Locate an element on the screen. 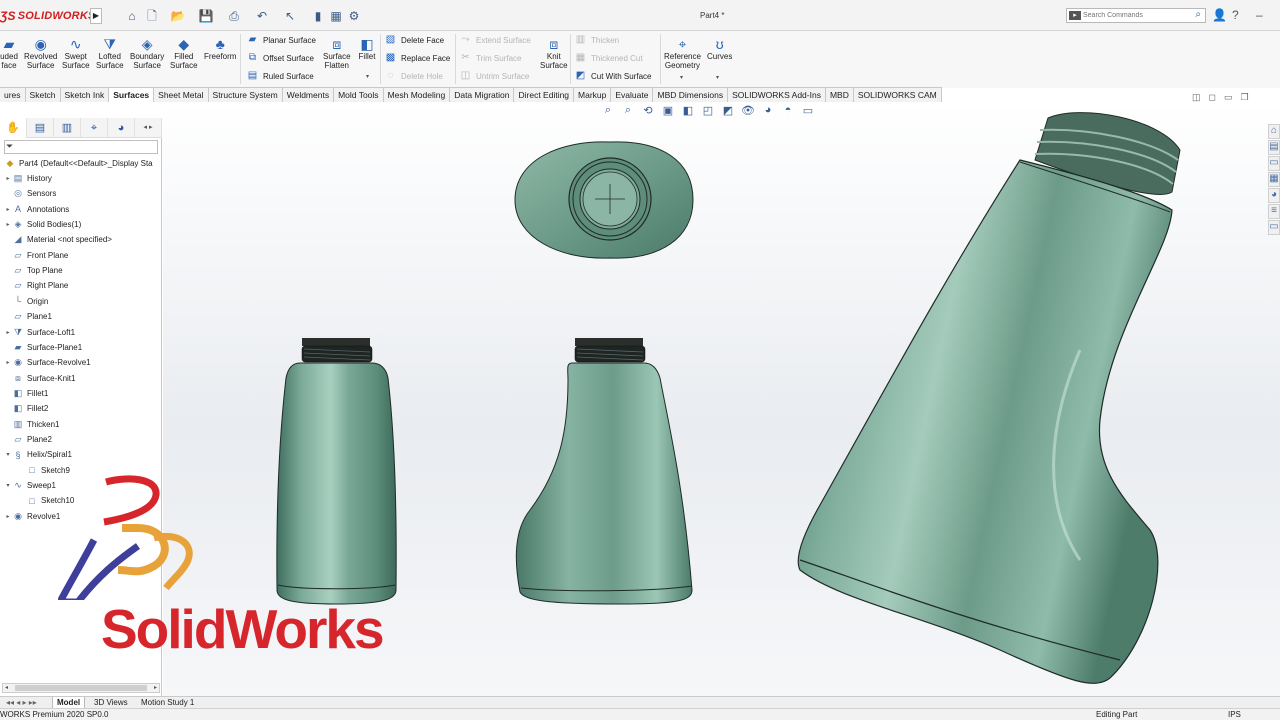 The image size is (1280, 720). fillet-dropdown-icon: ▾ is located at coordinates (367, 76).